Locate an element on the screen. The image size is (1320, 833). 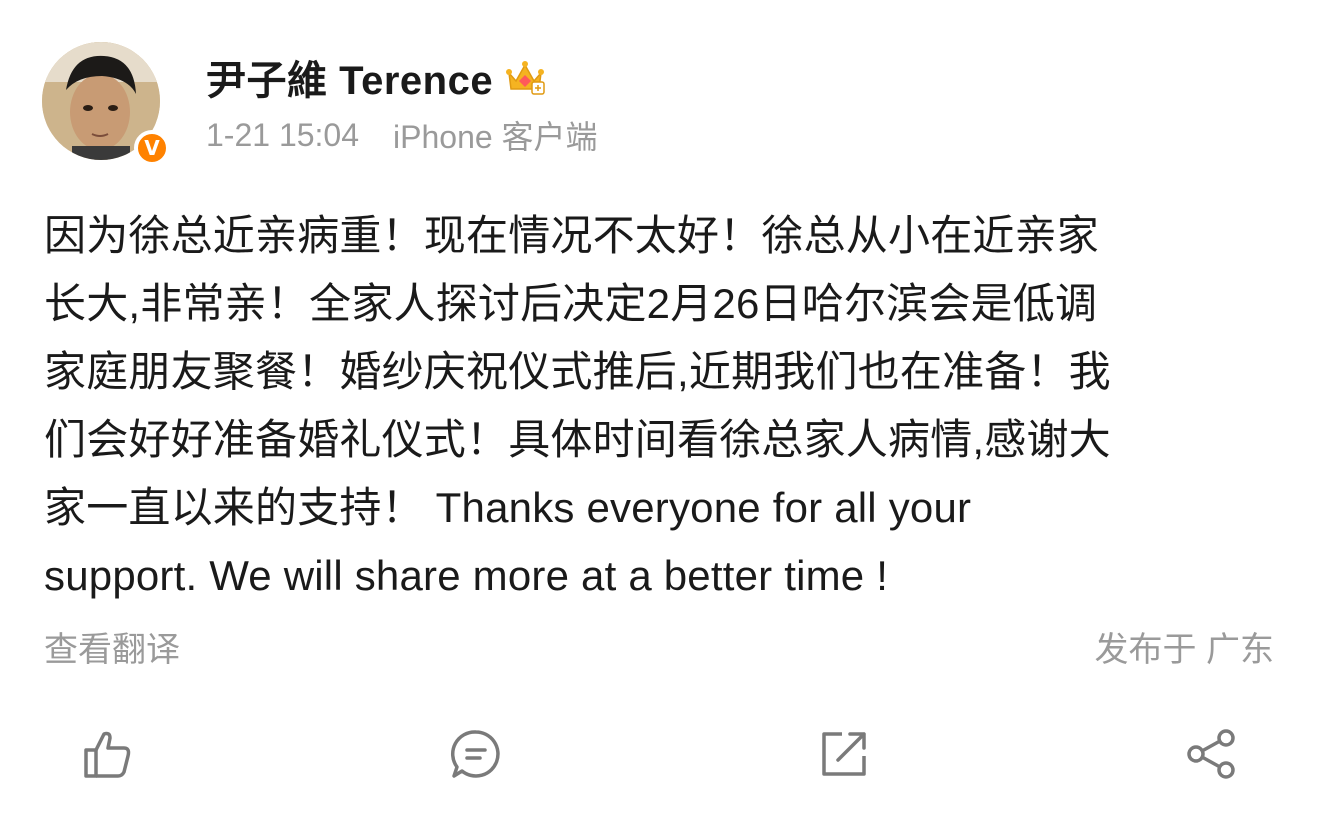
comment-bubble-icon is located at coordinates (475, 754).